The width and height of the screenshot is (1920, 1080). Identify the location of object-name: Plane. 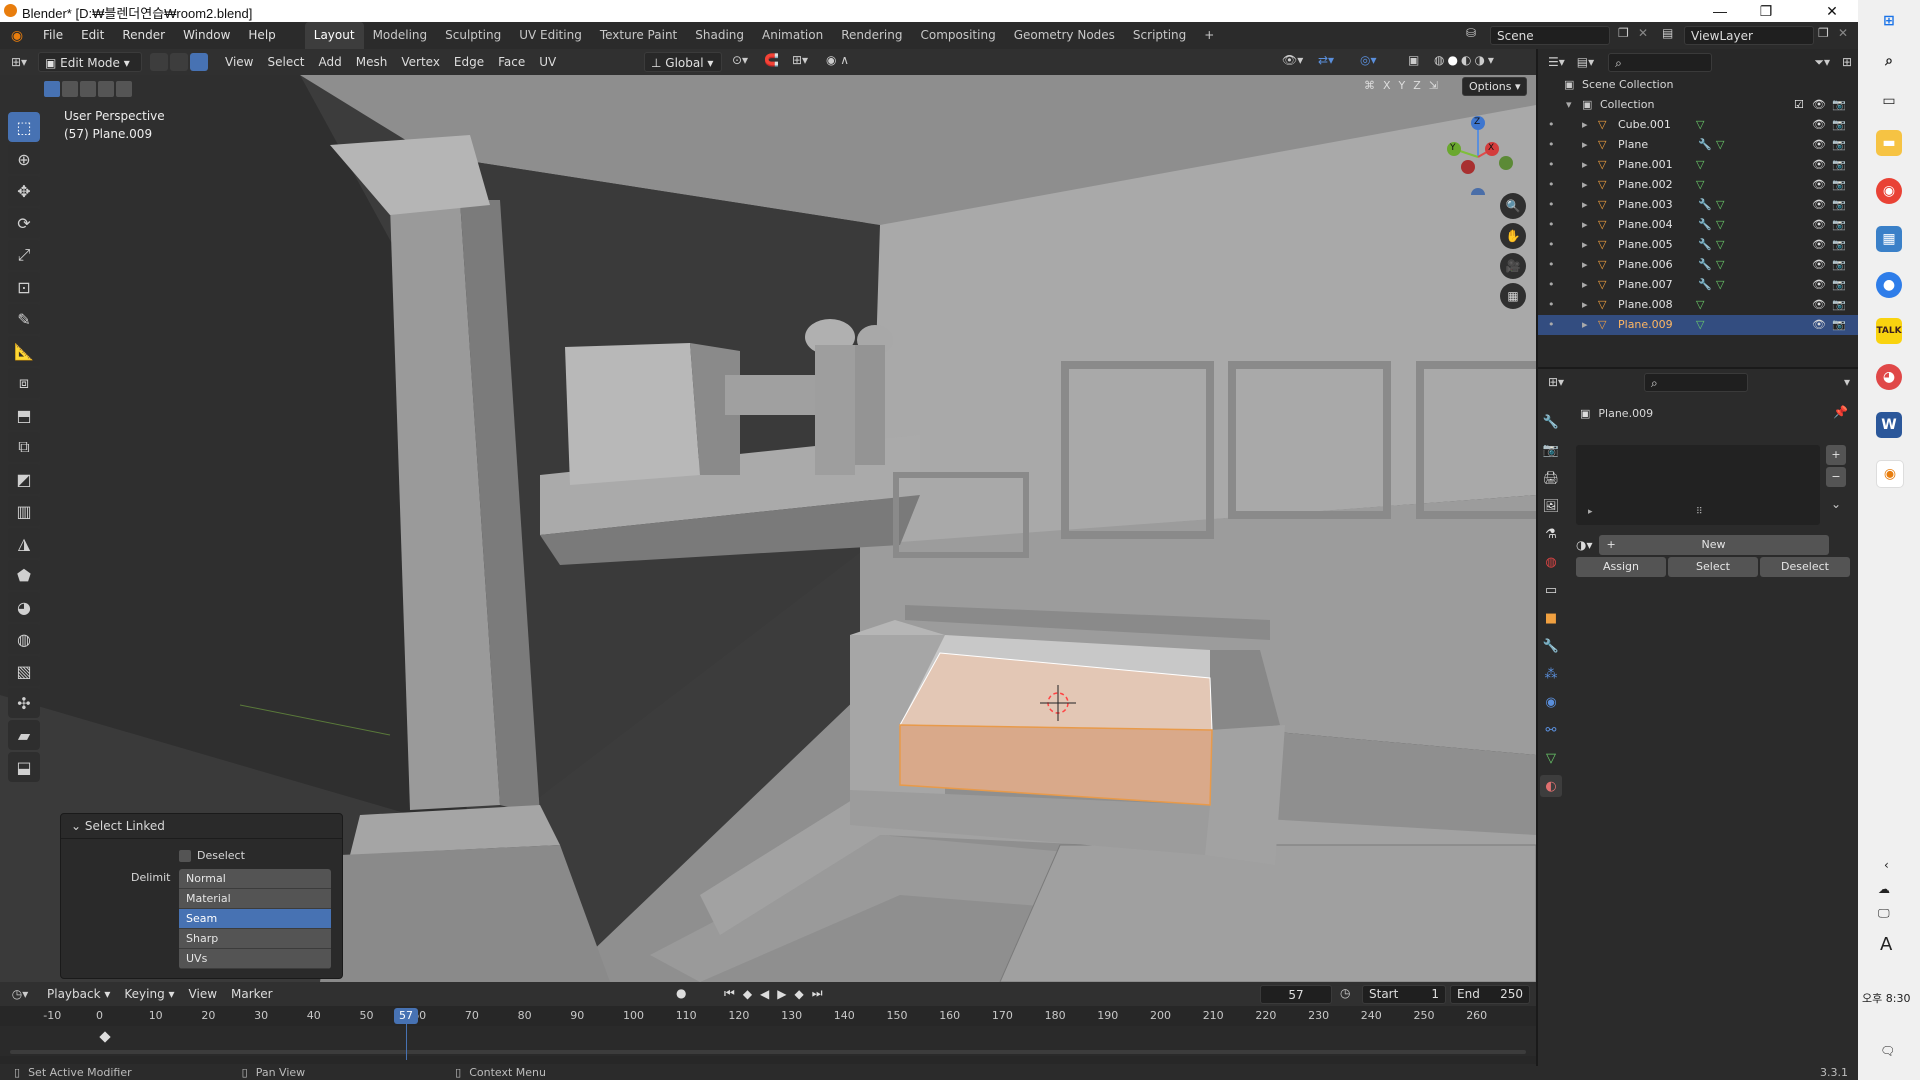
(1633, 145).